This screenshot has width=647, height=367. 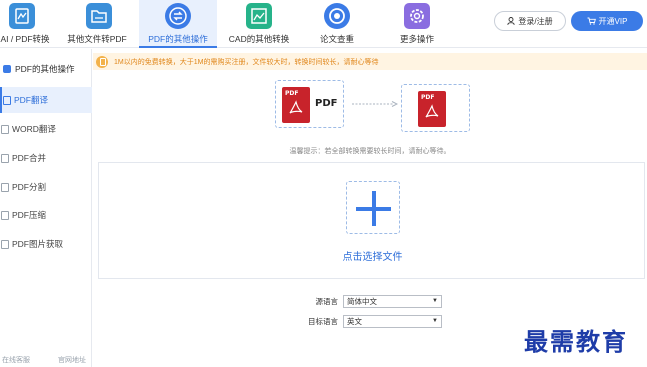 What do you see at coordinates (259, 16) in the screenshot?
I see `image-icon` at bounding box center [259, 16].